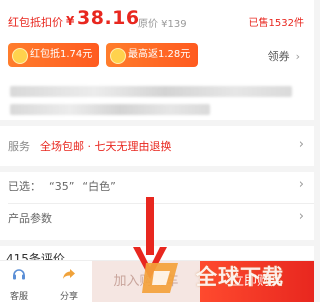 The image size is (320, 302). What do you see at coordinates (160, 278) in the screenshot?
I see `watermark-logo-icon` at bounding box center [160, 278].